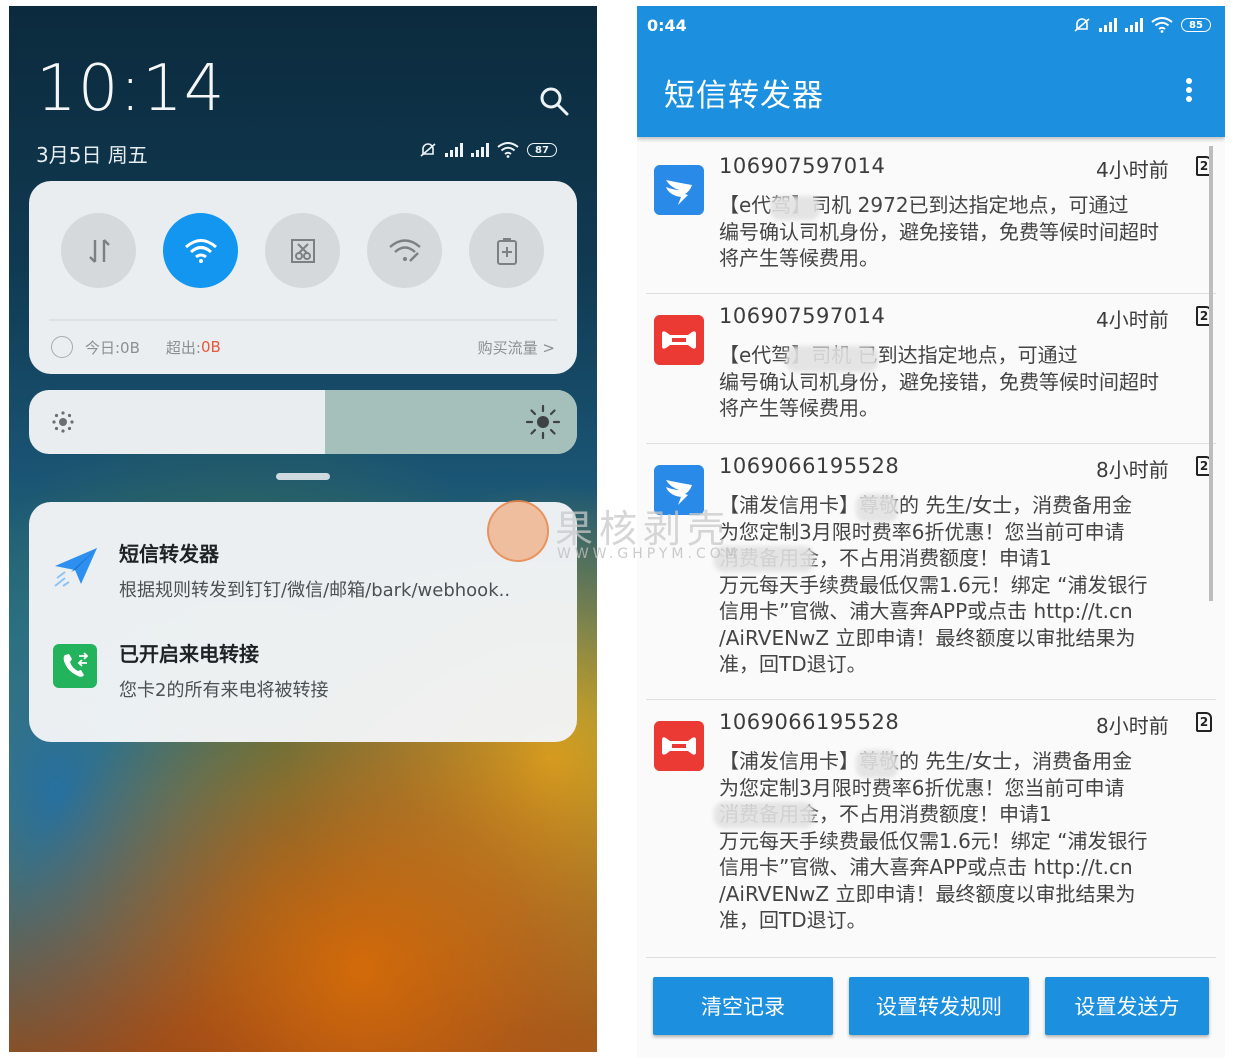  Describe the element at coordinates (939, 1006) in the screenshot. I see `forward-rules-button: 设置转发规则` at that location.